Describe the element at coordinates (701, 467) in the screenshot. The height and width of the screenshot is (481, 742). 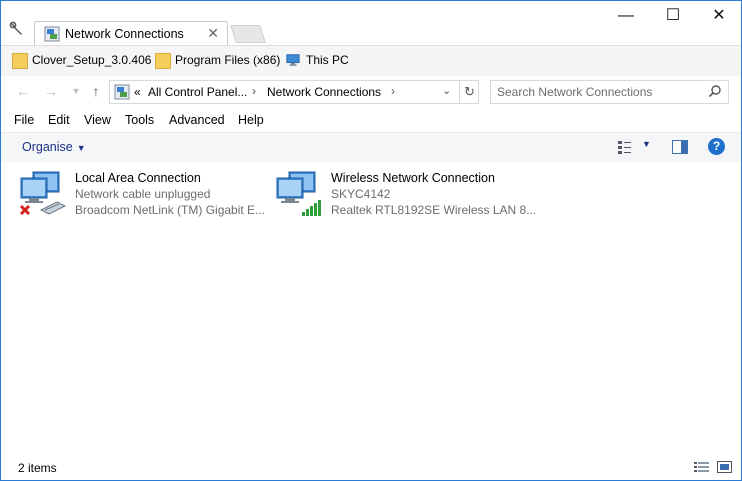
I see `details-view-icon` at that location.